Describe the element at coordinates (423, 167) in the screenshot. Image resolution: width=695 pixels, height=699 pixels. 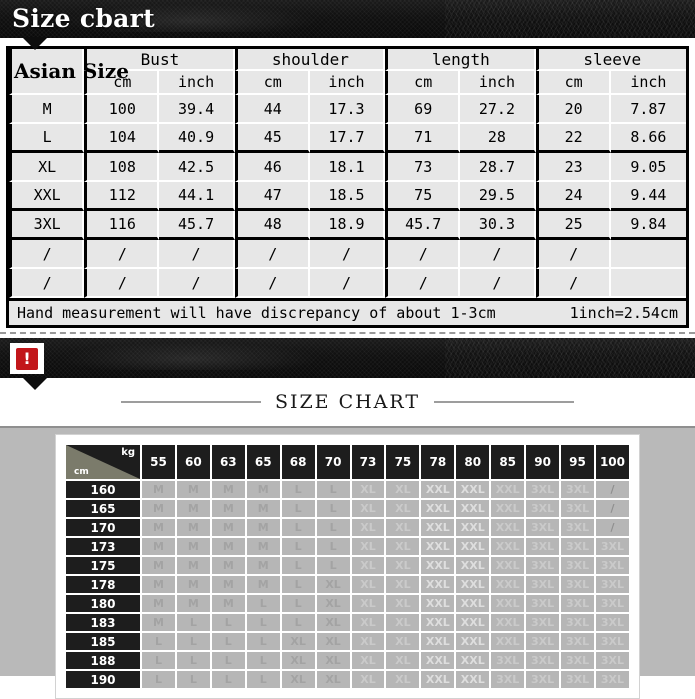
I see `table-cell: 73` at that location.